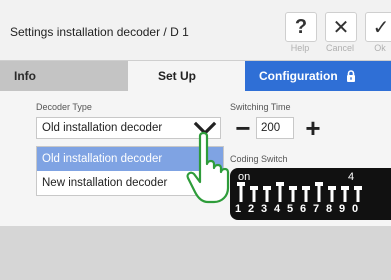 This screenshot has width=391, height=280. I want to click on switch-number: 7, so click(316, 209).